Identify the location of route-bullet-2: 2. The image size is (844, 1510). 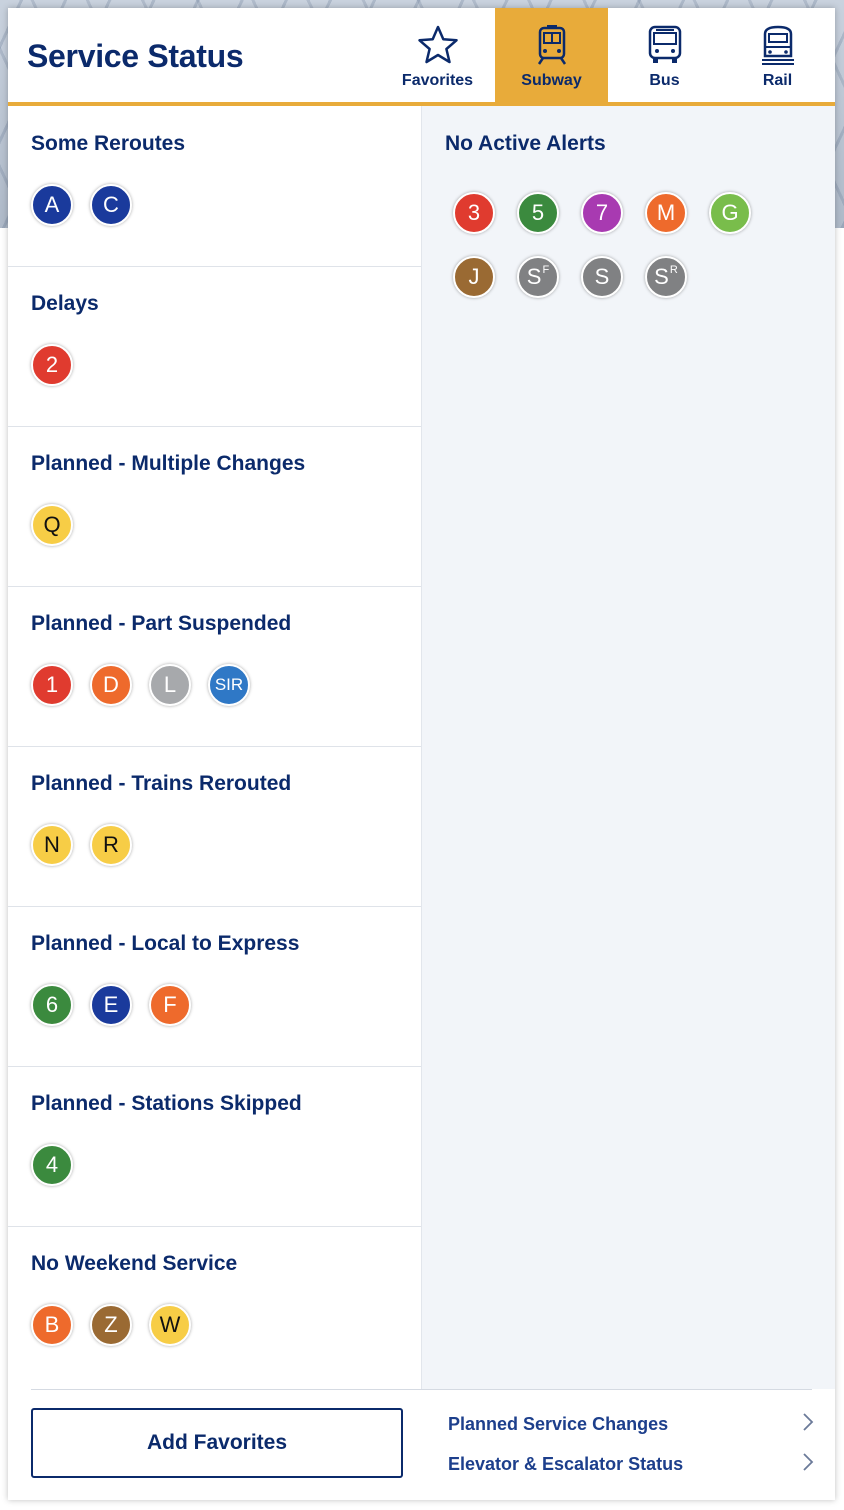
(52, 365).